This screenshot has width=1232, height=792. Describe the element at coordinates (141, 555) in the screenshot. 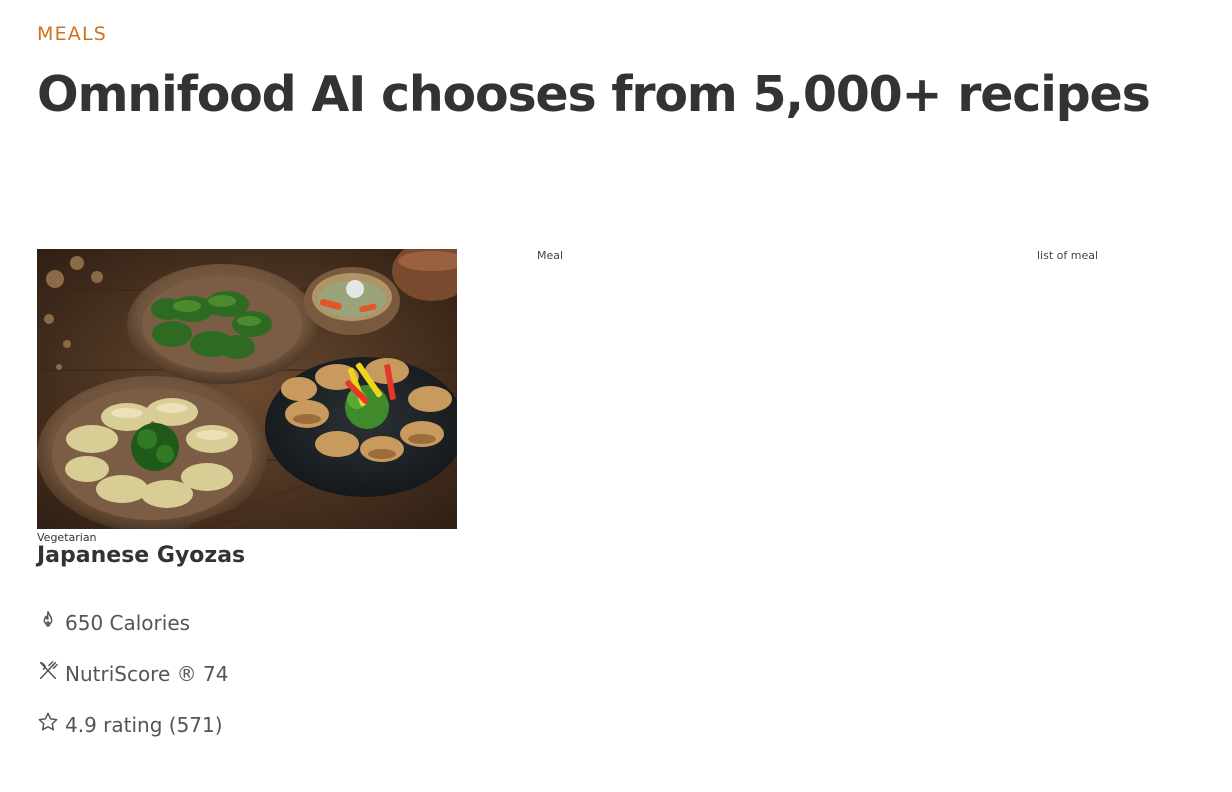

I see `meal-title: Japanese Gyozas` at that location.